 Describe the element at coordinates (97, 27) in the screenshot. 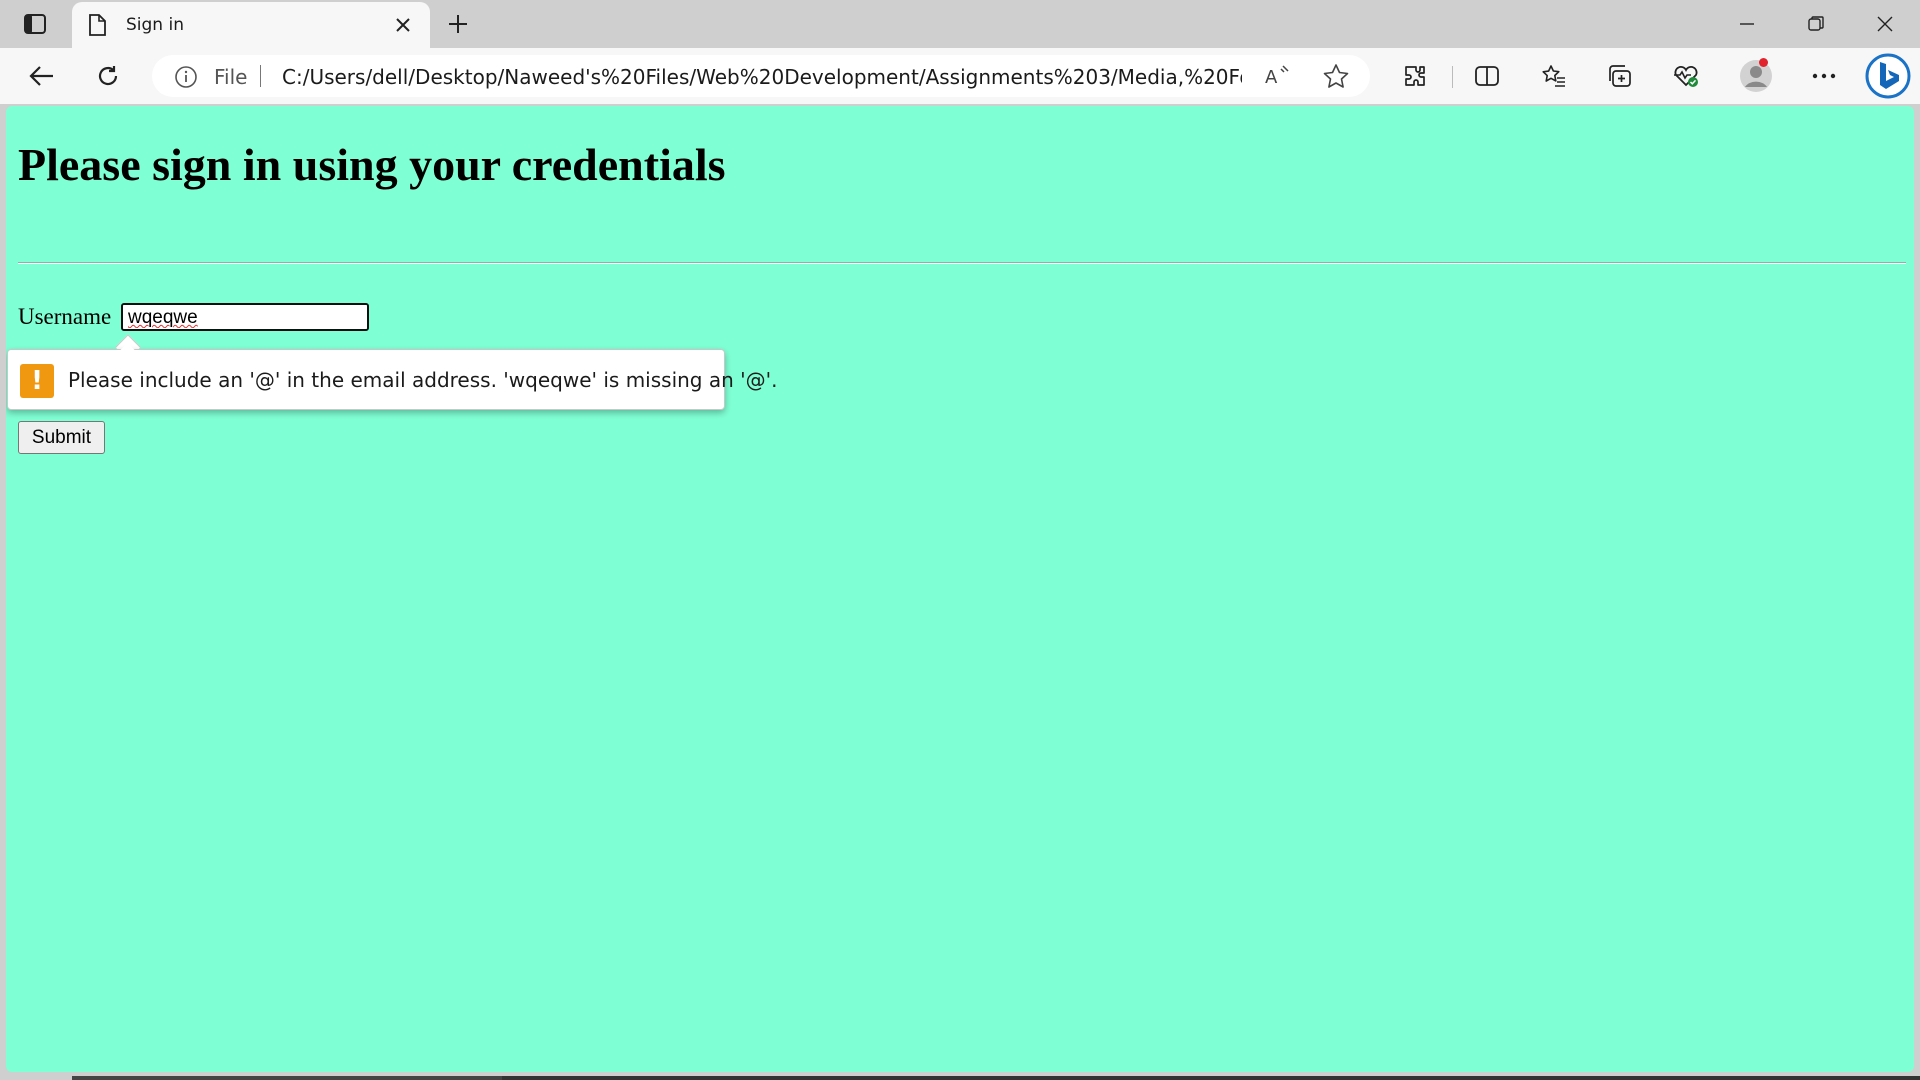

I see `page-icon` at that location.